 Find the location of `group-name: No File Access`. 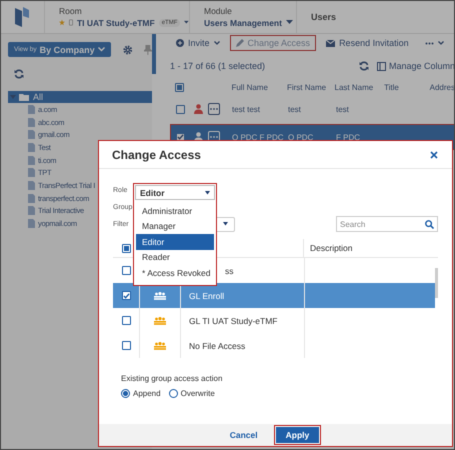

group-name: No File Access is located at coordinates (217, 345).